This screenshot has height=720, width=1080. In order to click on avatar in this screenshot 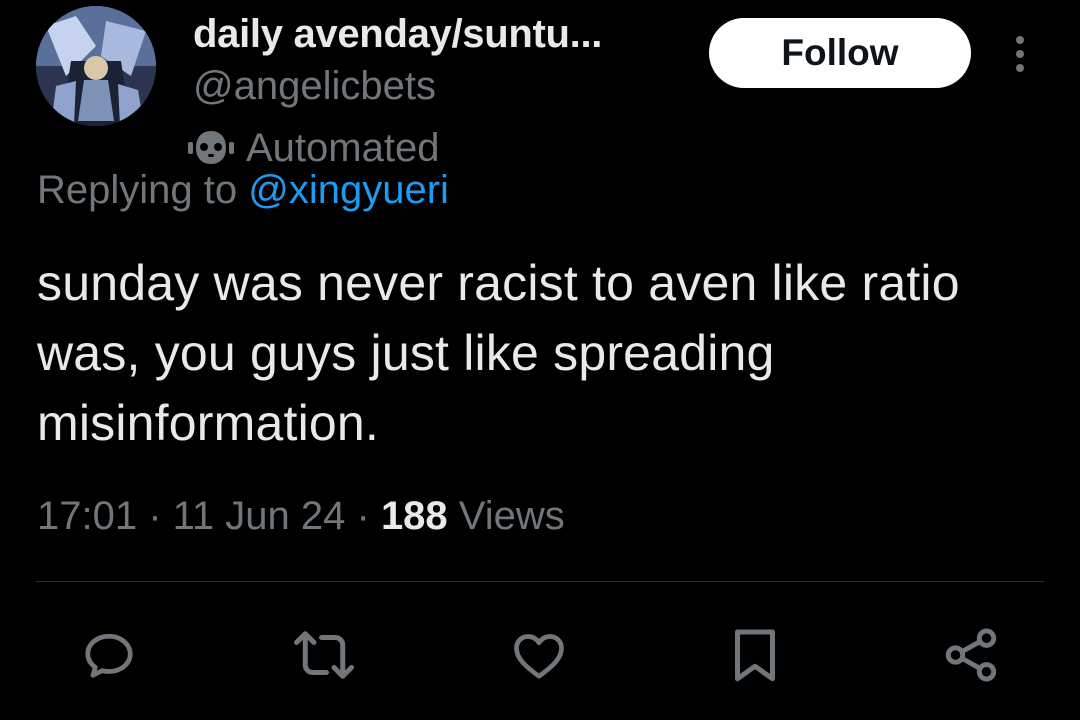, I will do `click(96, 66)`.